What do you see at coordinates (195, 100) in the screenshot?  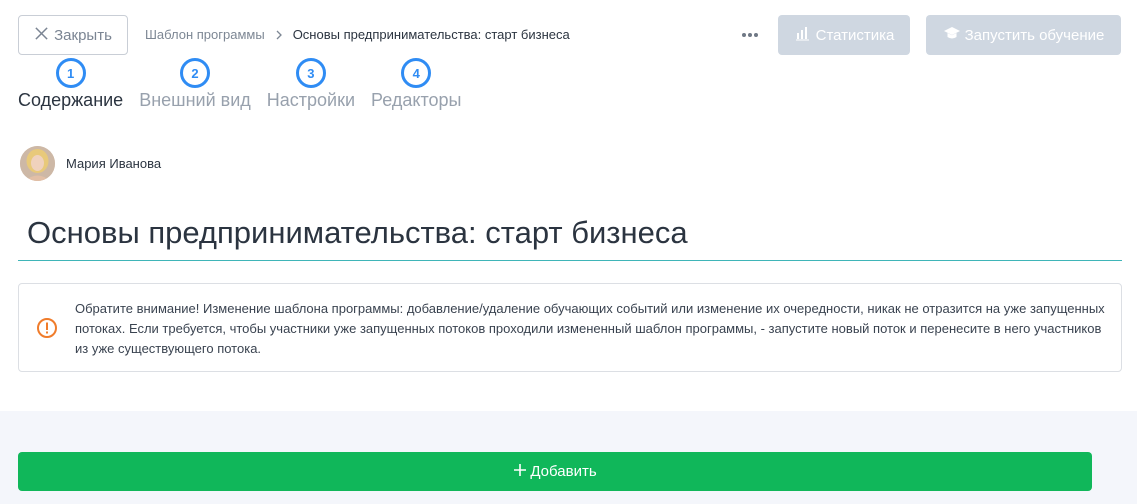 I see `tab-label: Внешний вид` at bounding box center [195, 100].